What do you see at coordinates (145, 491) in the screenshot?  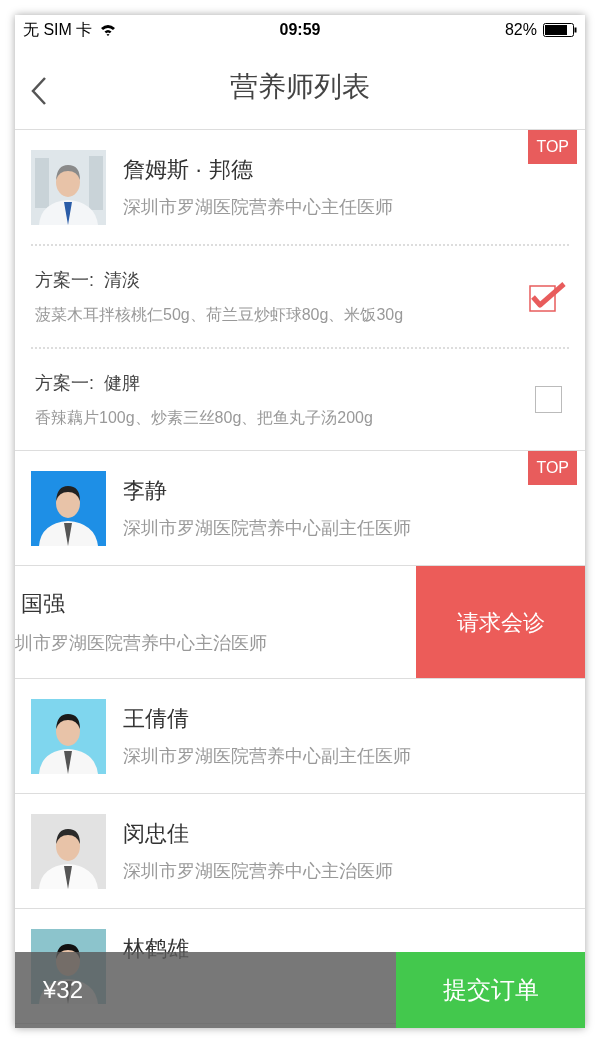 I see `doctor-name: 李静` at bounding box center [145, 491].